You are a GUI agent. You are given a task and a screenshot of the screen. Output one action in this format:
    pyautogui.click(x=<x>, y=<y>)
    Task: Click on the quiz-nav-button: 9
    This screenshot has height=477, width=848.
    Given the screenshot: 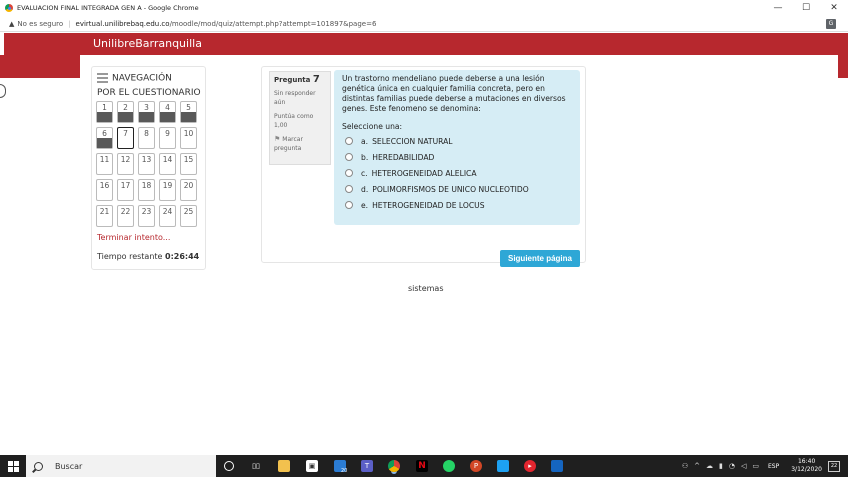 What is the action you would take?
    pyautogui.click(x=167, y=138)
    